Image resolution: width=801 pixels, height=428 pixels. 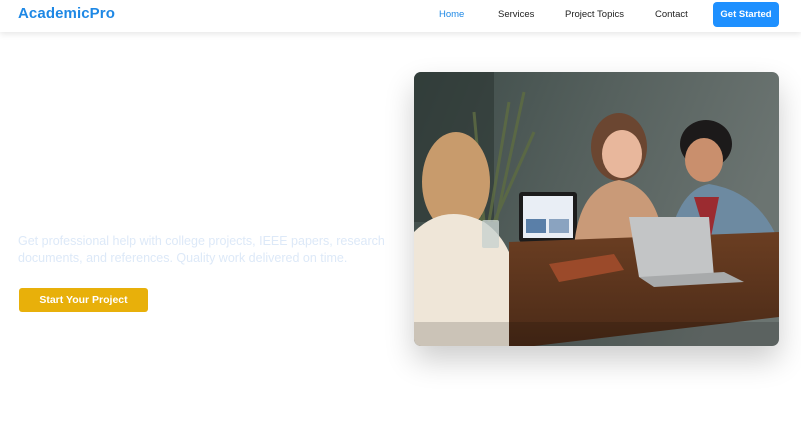 What do you see at coordinates (516, 14) in the screenshot?
I see `nav-services: Services` at bounding box center [516, 14].